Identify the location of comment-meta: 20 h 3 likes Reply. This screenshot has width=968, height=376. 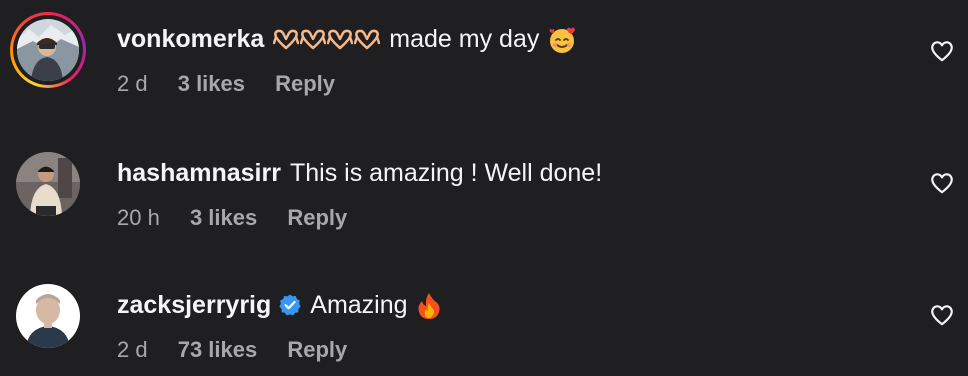
(502, 218).